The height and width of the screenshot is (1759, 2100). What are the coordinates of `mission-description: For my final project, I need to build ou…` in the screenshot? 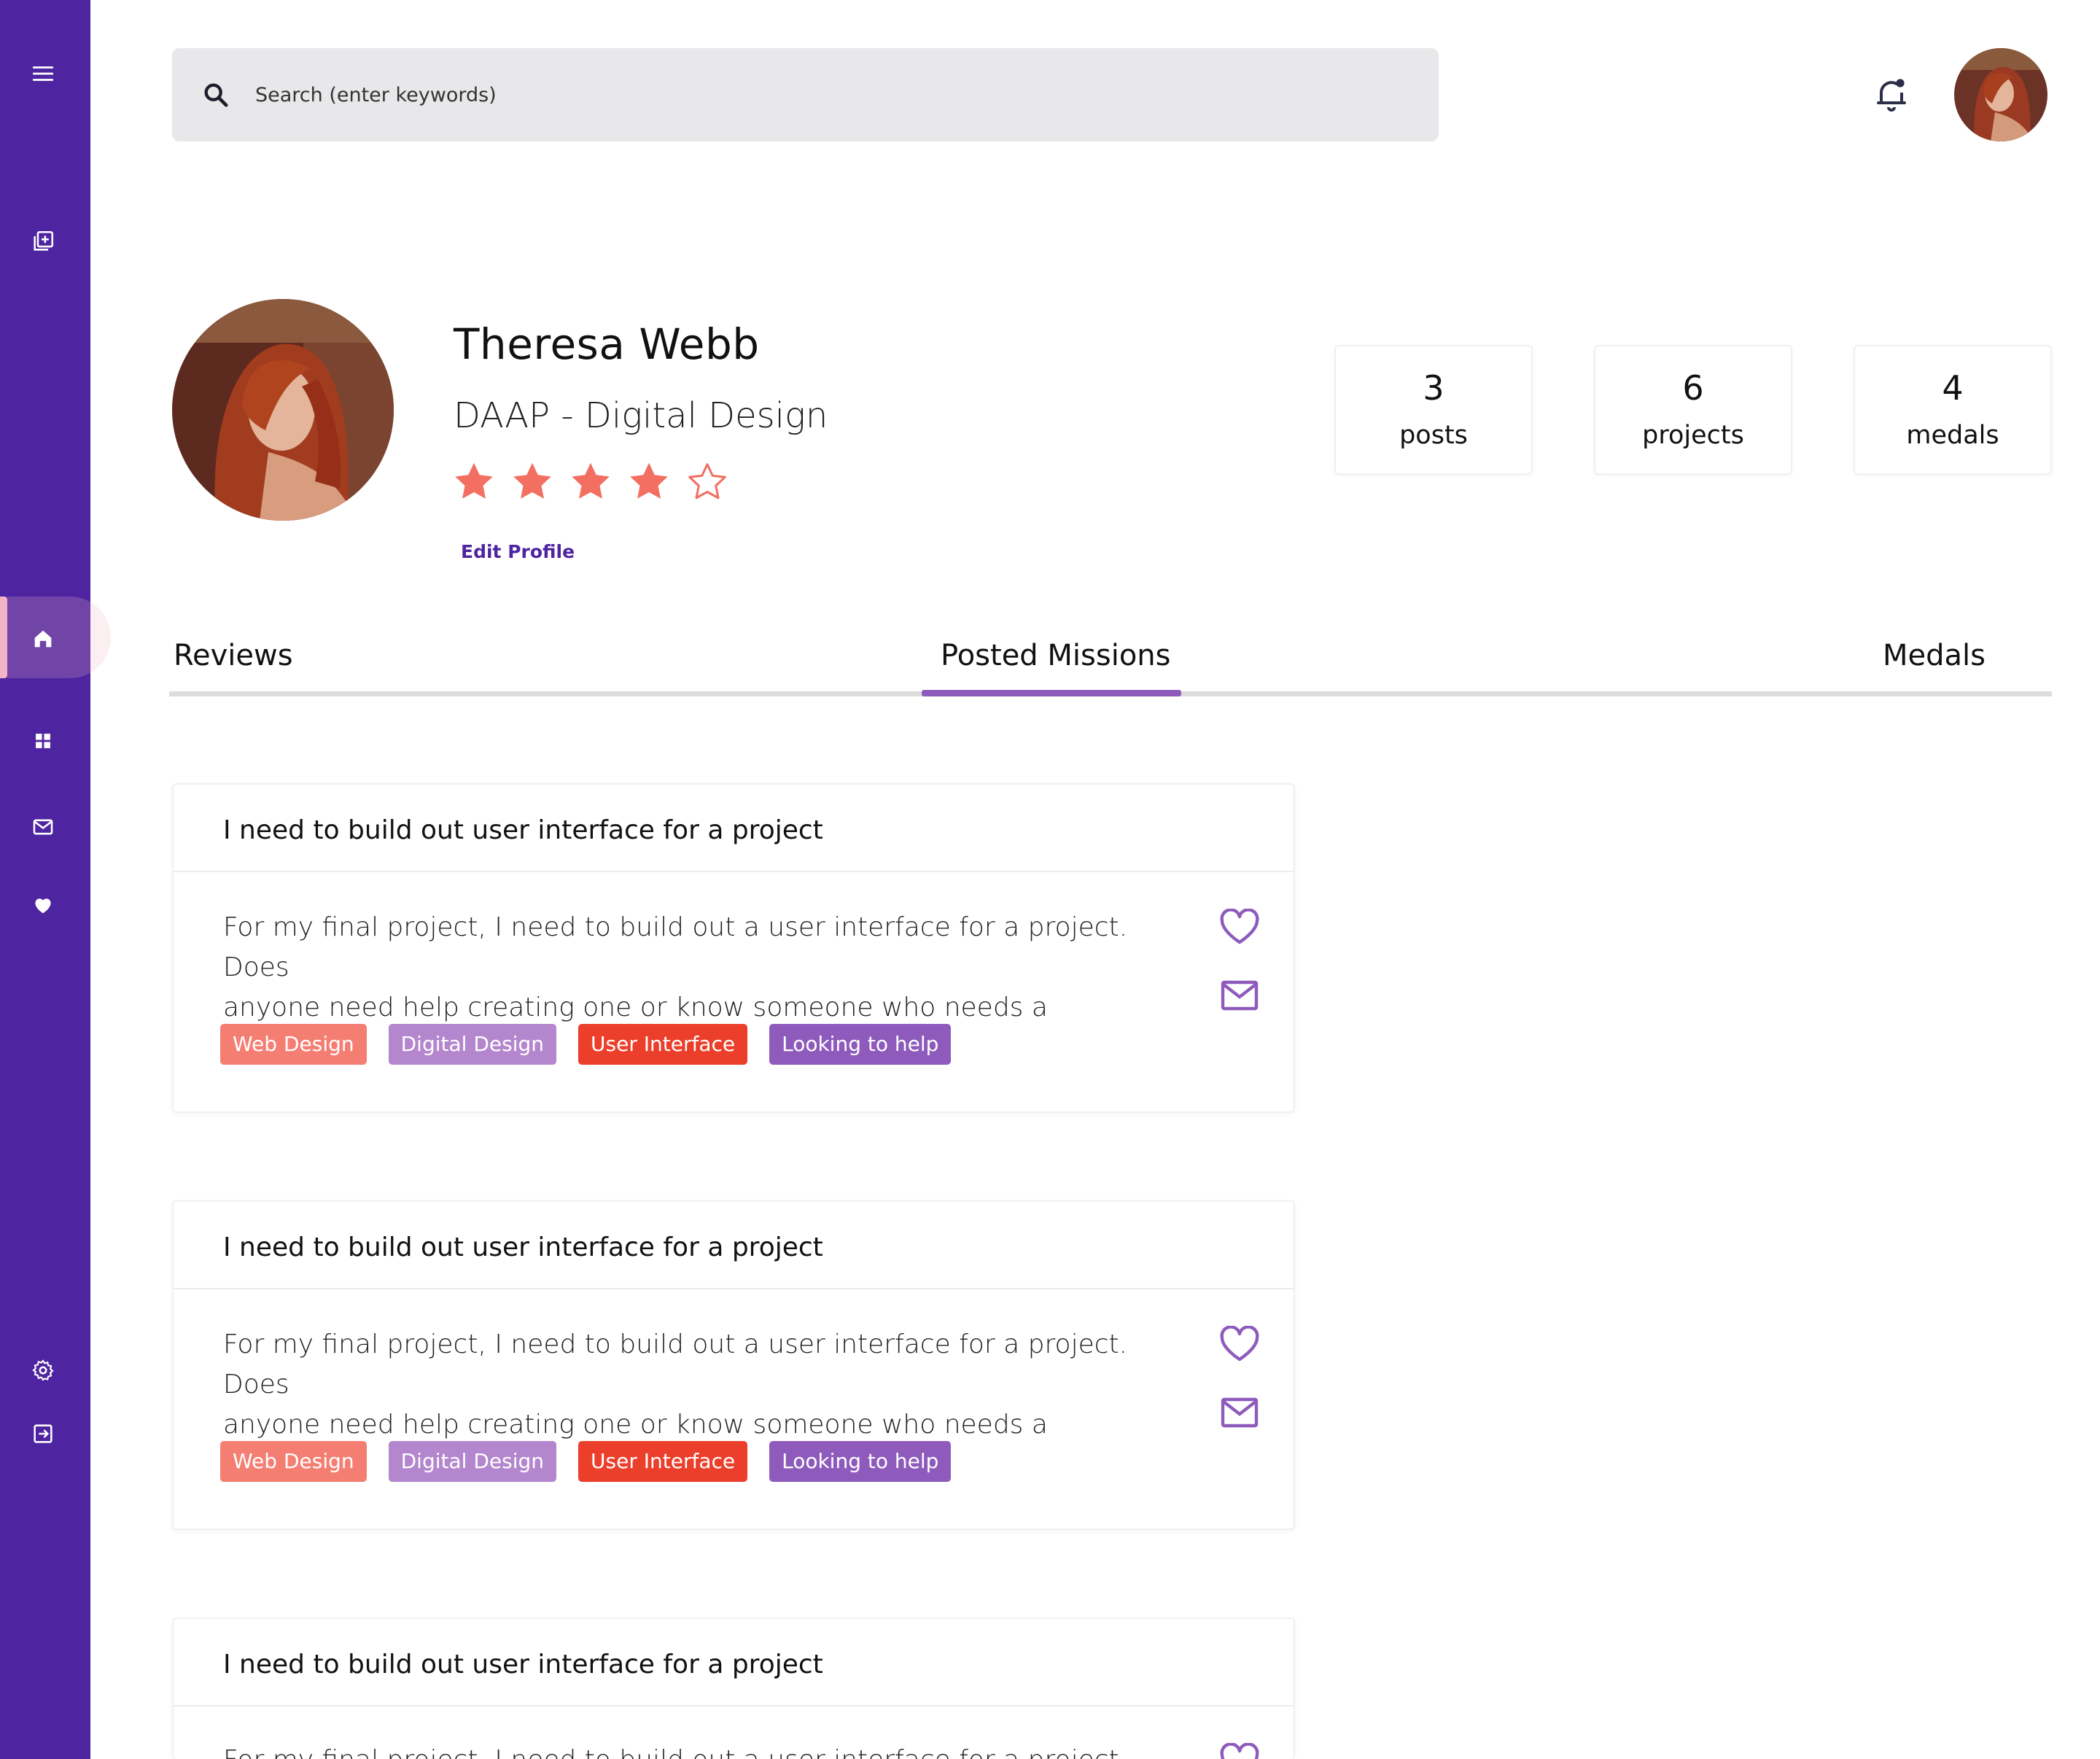 It's located at (697, 1749).